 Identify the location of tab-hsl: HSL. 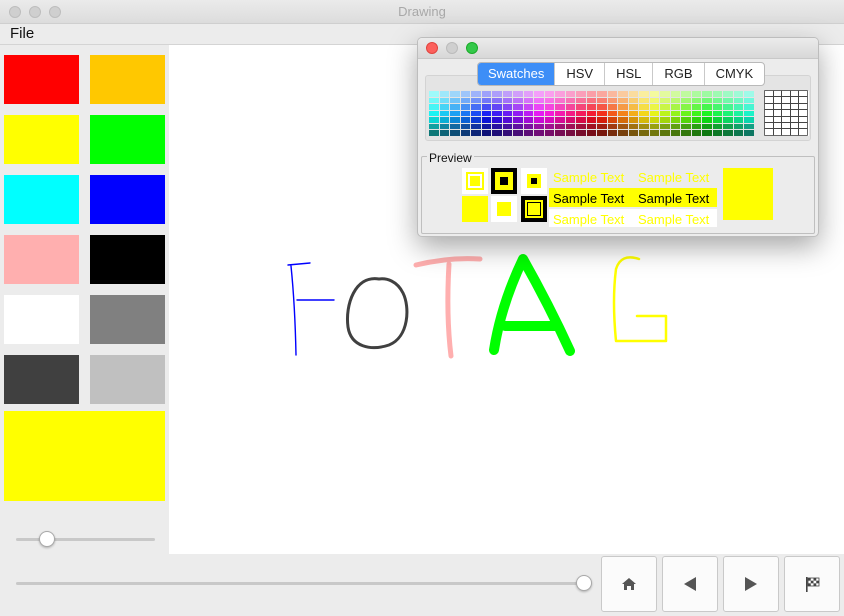
(629, 74).